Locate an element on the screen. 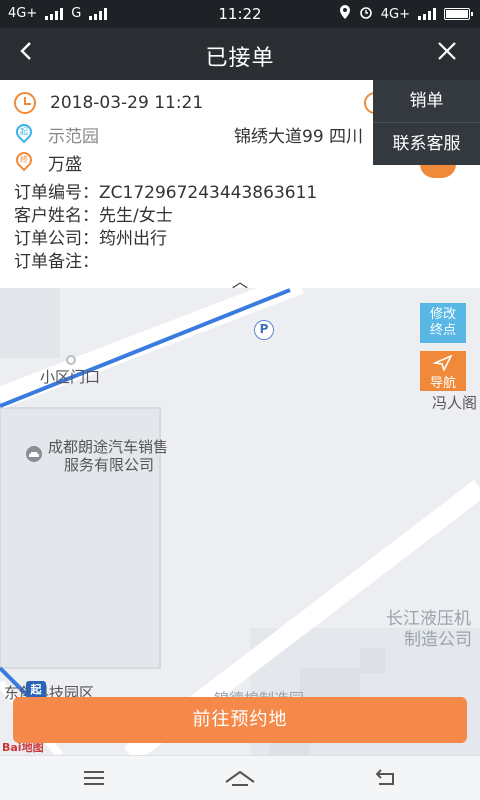 The image size is (480, 800). close-button is located at coordinates (447, 53).